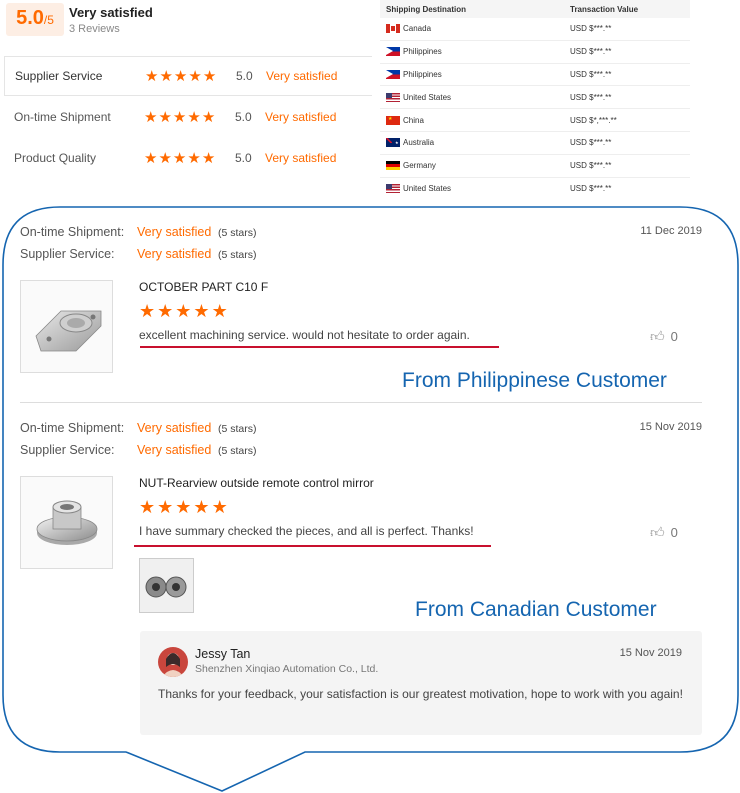 This screenshot has height=793, width=740. I want to click on annotation-origin-note: From Philippinese Customer, so click(534, 380).